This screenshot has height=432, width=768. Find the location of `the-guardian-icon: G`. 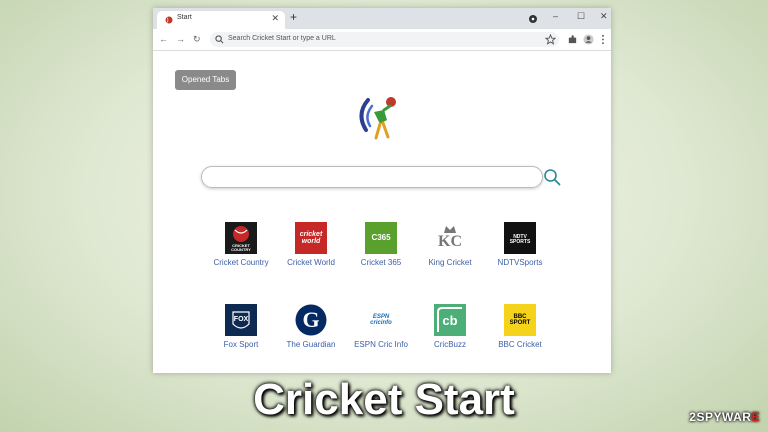

the-guardian-icon: G is located at coordinates (311, 320).